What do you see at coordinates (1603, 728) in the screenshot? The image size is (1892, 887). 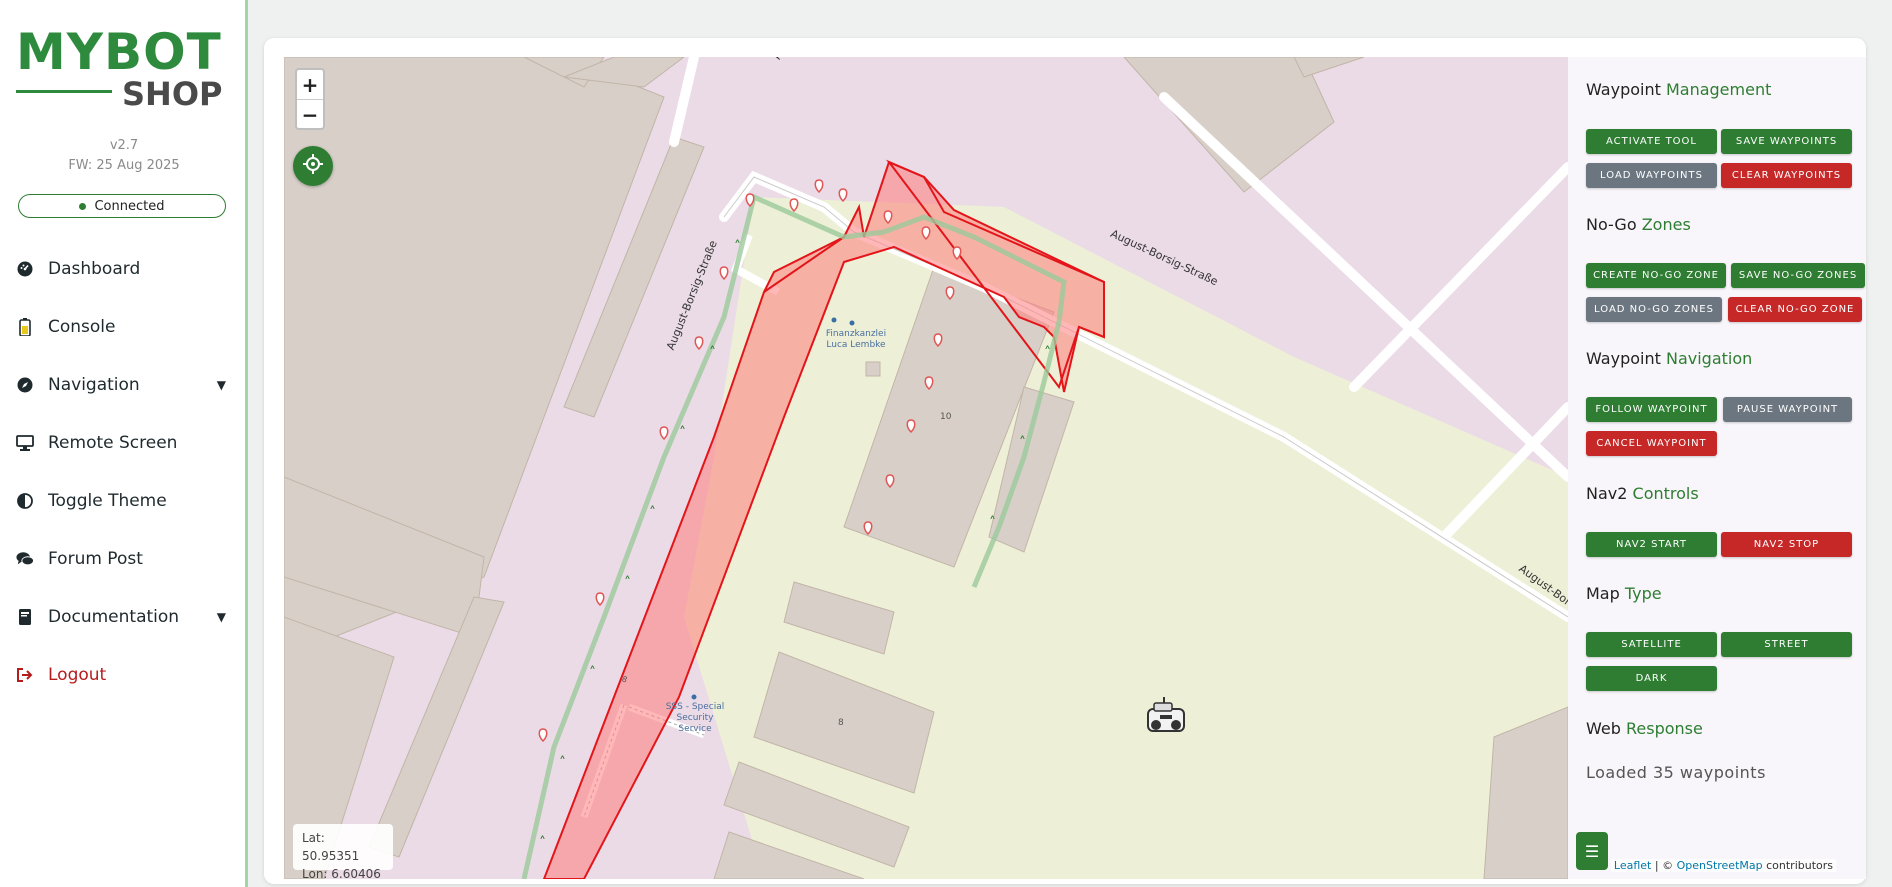 I see `section-title-part: Web` at bounding box center [1603, 728].